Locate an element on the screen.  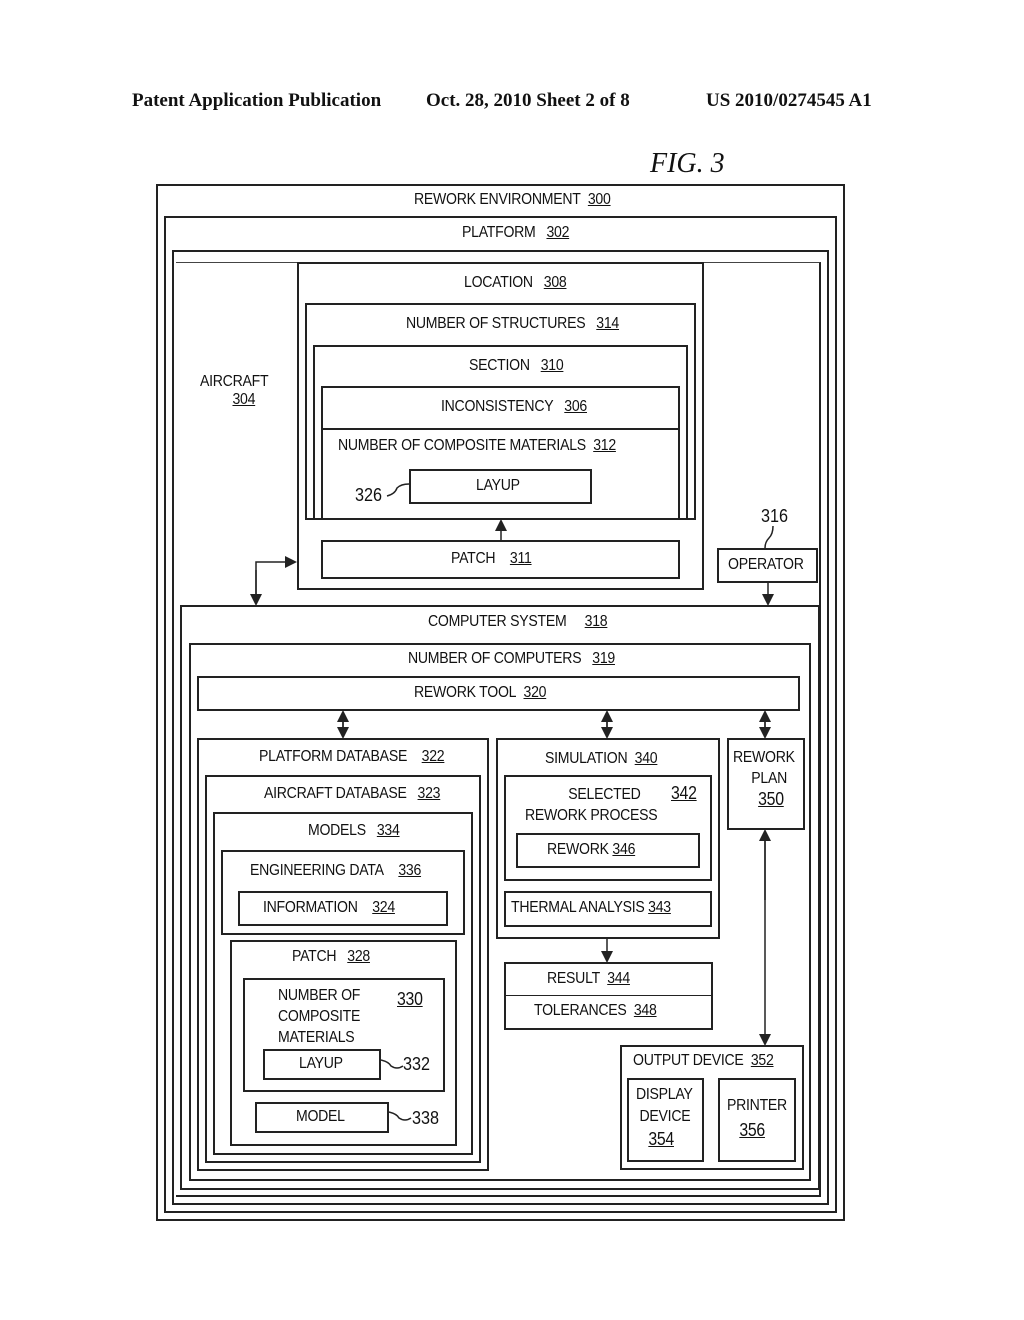
engineering-data-label: ENGINEERING DATA 336 is located at coordinates (336, 870).